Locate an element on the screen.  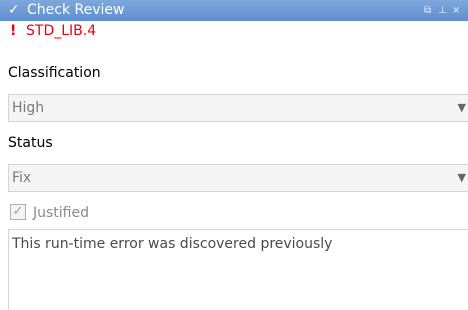
classification-label: Classification is located at coordinates (54, 73).